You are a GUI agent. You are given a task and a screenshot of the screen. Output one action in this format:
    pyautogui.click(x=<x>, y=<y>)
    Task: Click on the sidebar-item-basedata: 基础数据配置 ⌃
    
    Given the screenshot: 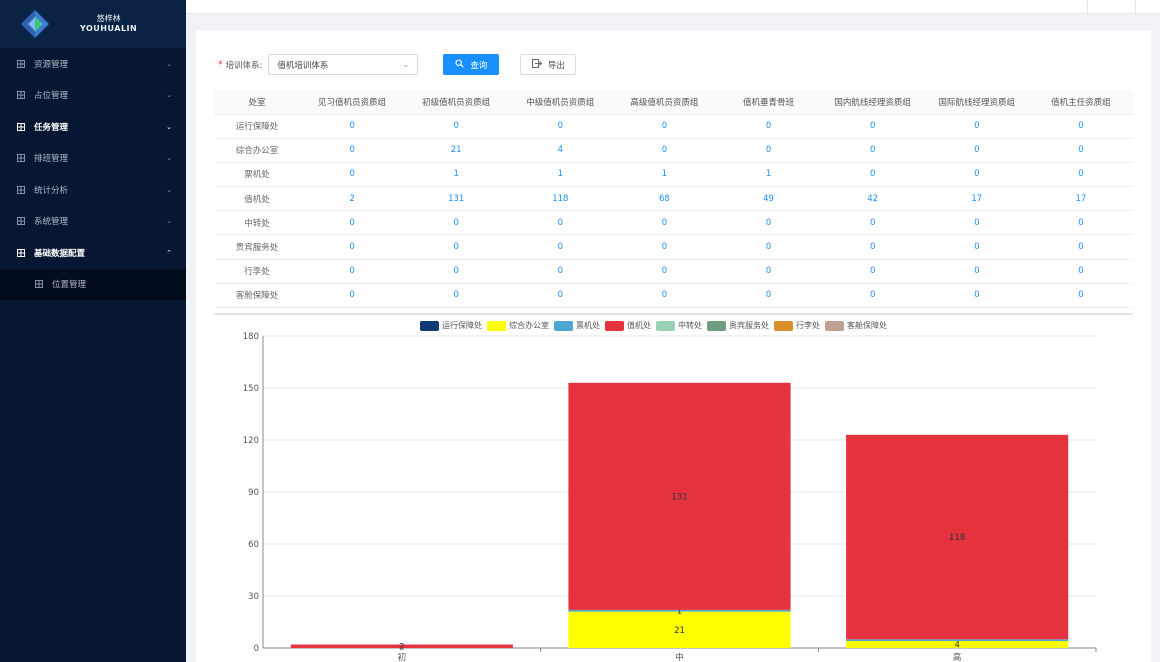 What is the action you would take?
    pyautogui.click(x=93, y=253)
    